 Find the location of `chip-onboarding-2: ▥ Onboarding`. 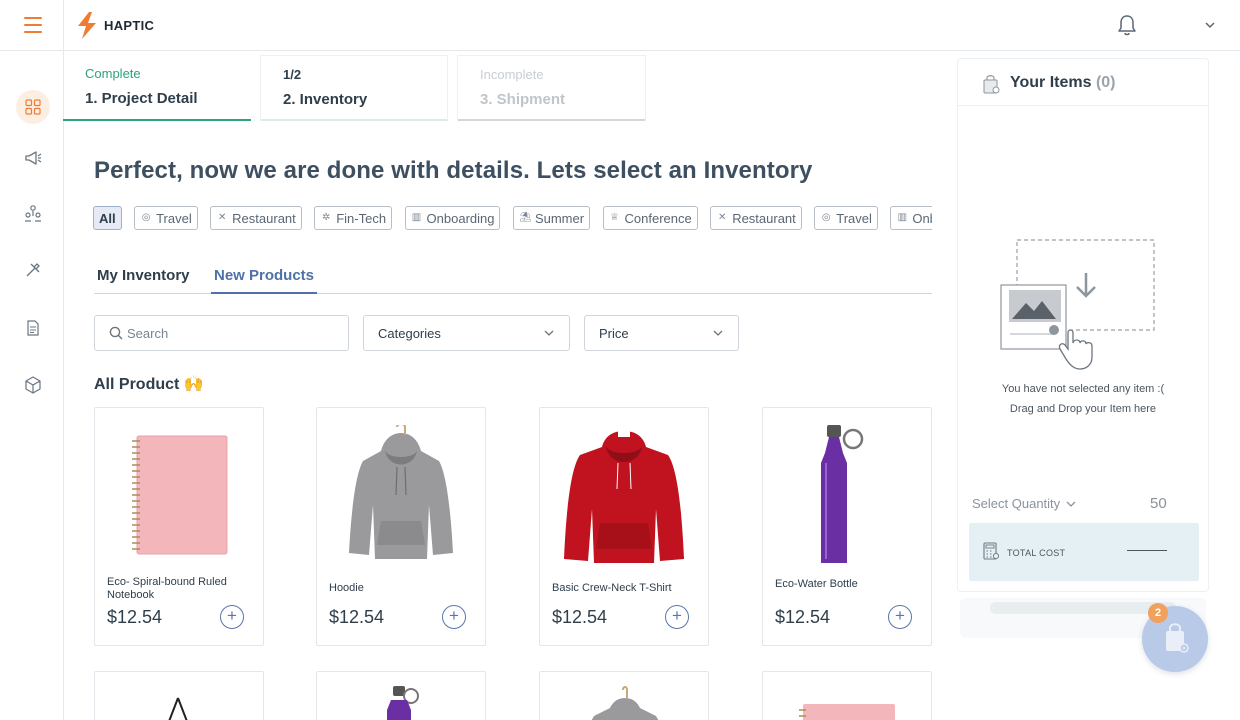

chip-onboarding-2: ▥ Onboarding is located at coordinates (911, 218).